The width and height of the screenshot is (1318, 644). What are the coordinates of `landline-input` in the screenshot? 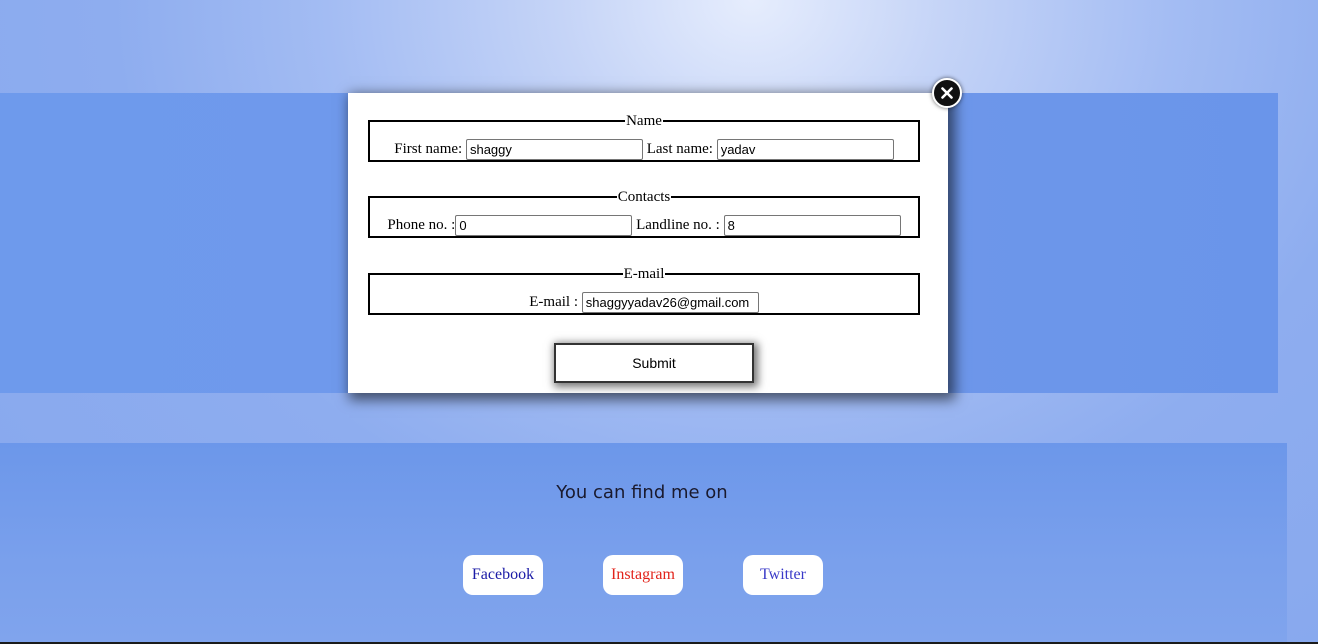 It's located at (812, 225).